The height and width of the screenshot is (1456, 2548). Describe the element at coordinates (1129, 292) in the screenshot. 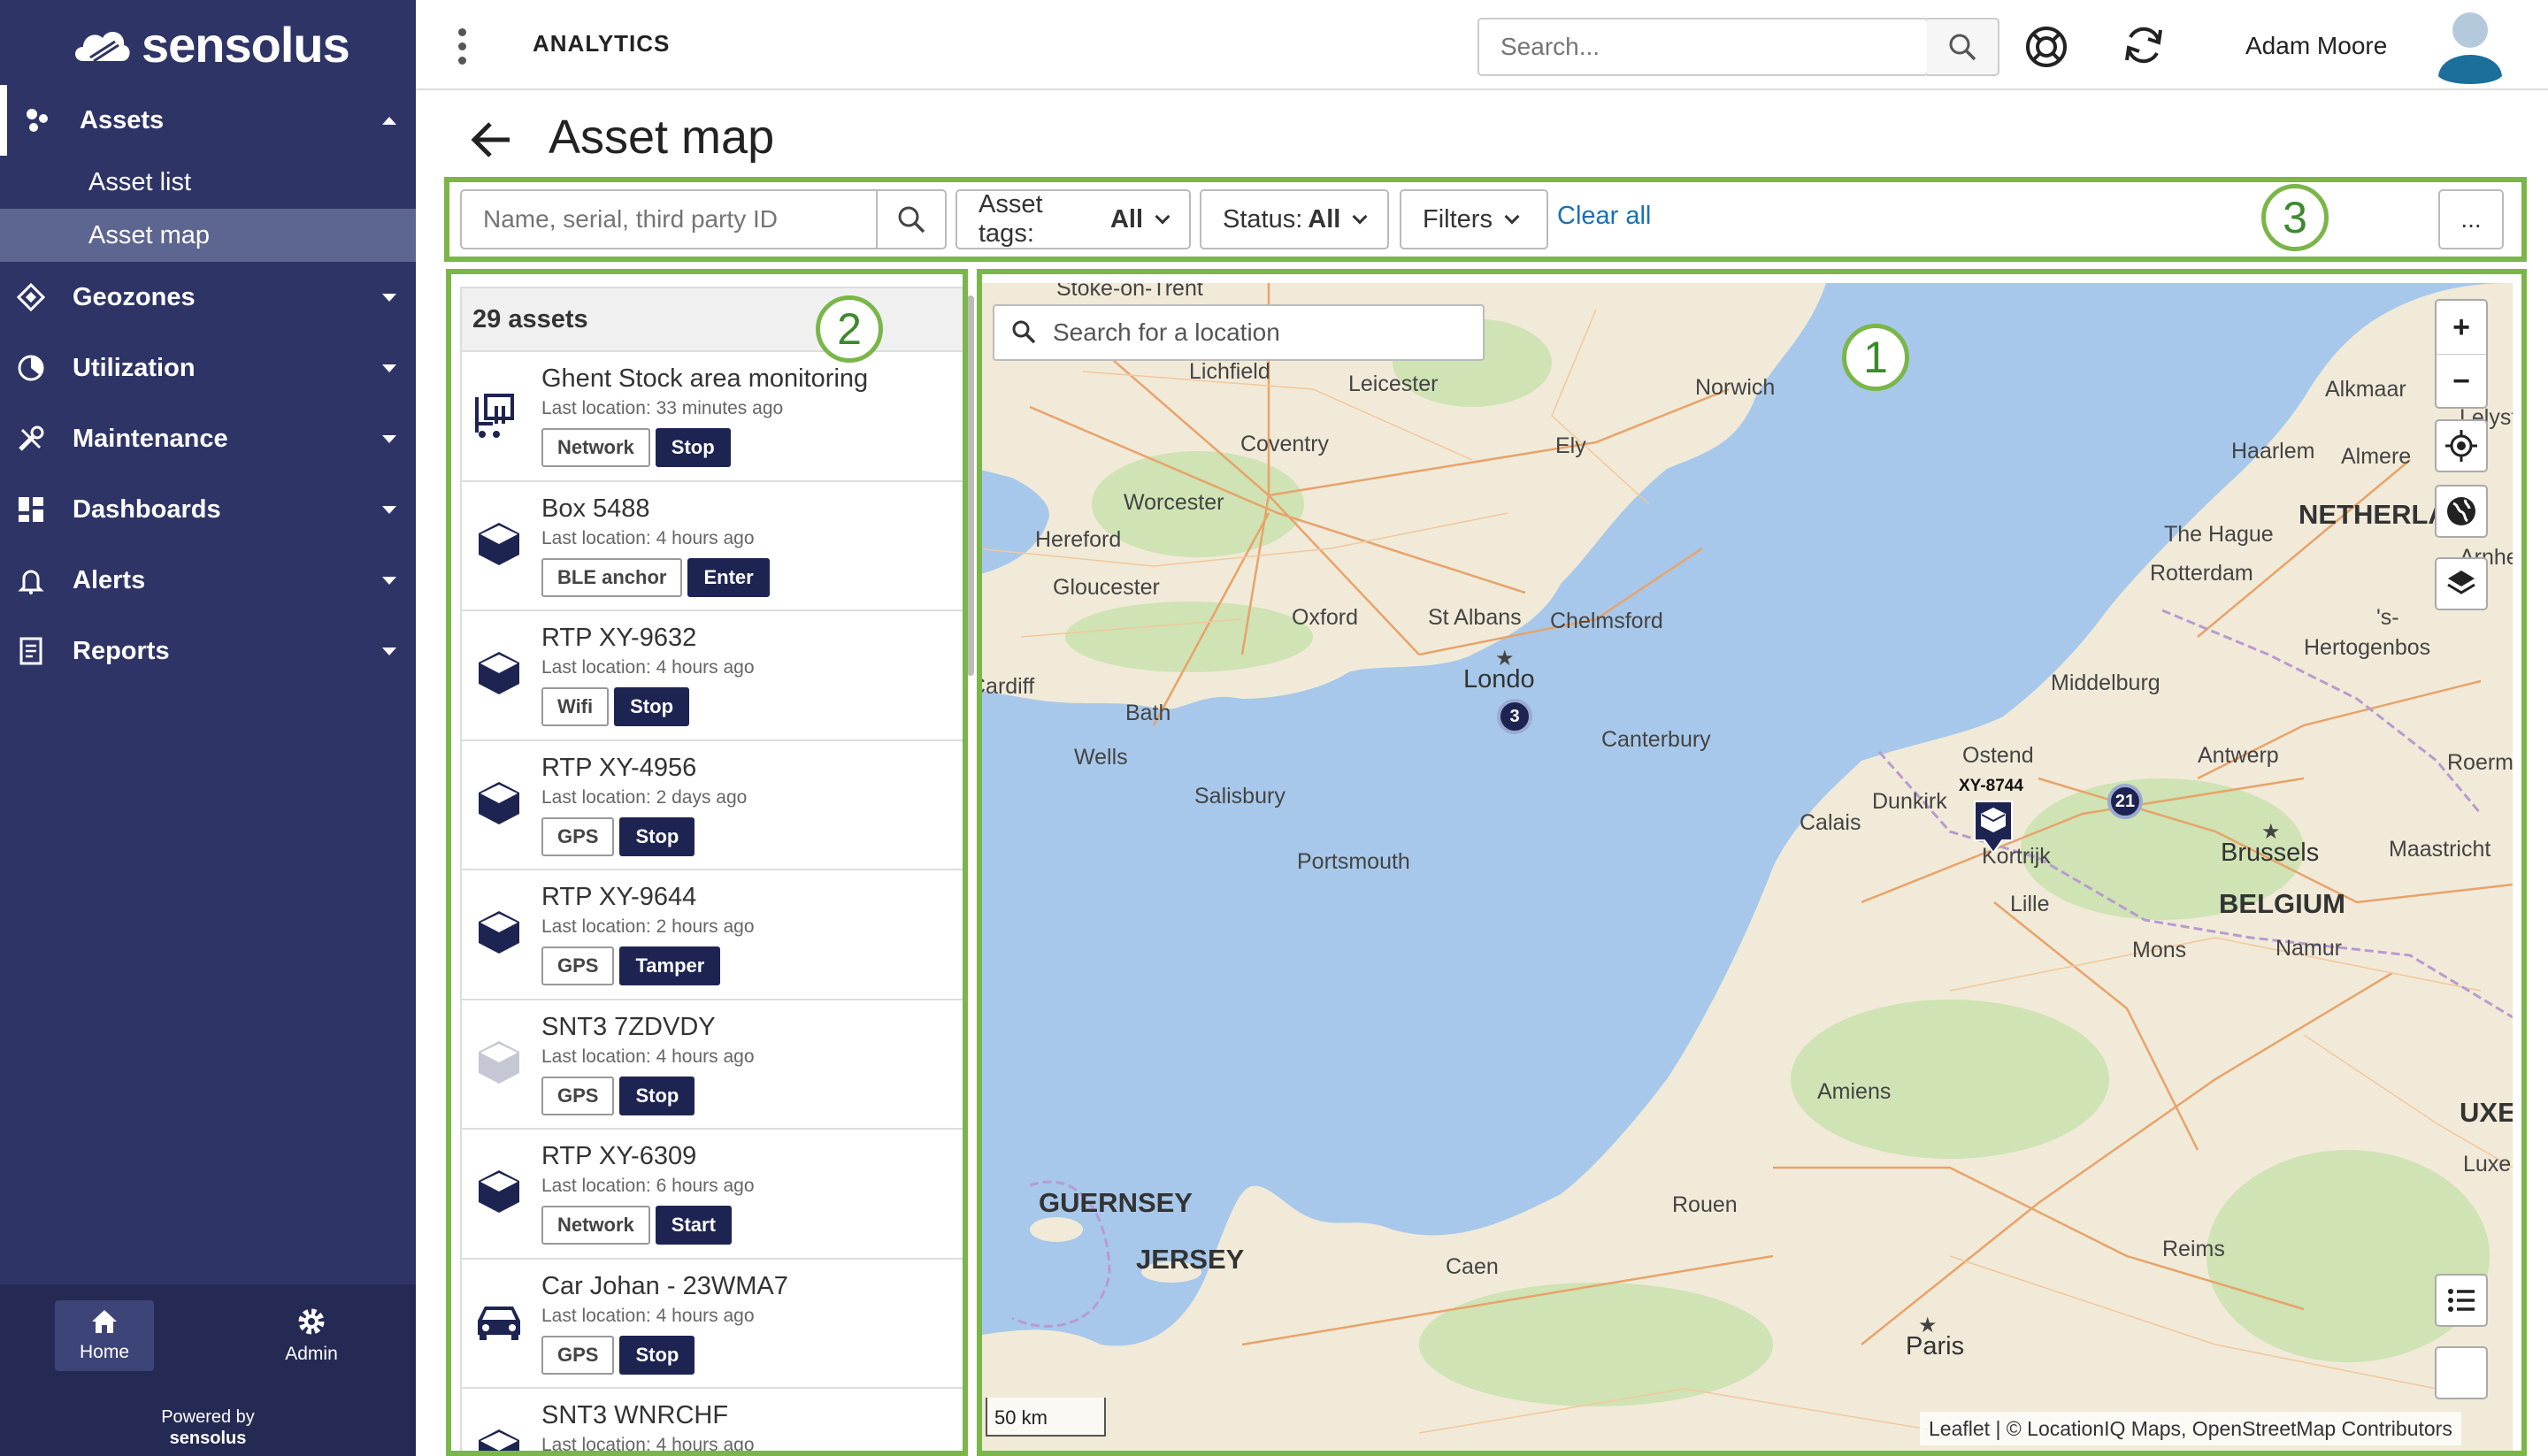

I see `map-label: Stoke-on-Trent` at that location.